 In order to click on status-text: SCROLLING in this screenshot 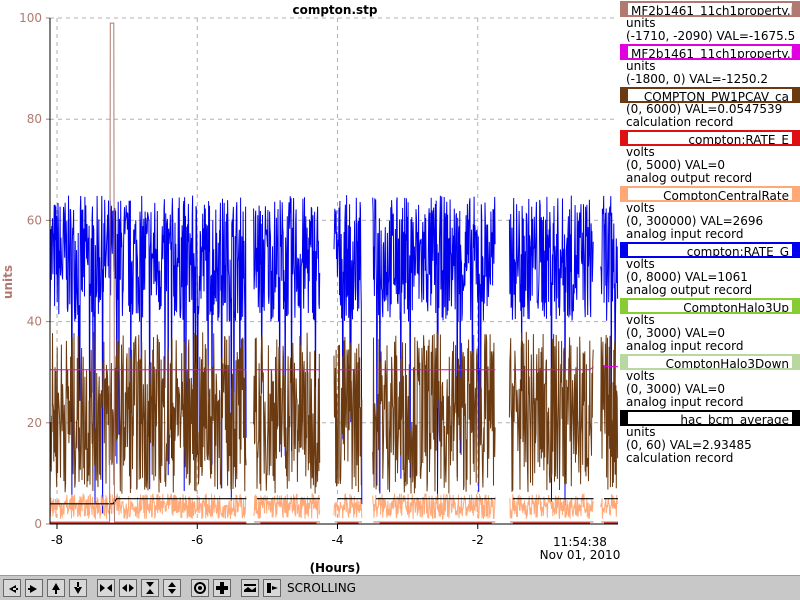, I will do `click(321, 588)`.